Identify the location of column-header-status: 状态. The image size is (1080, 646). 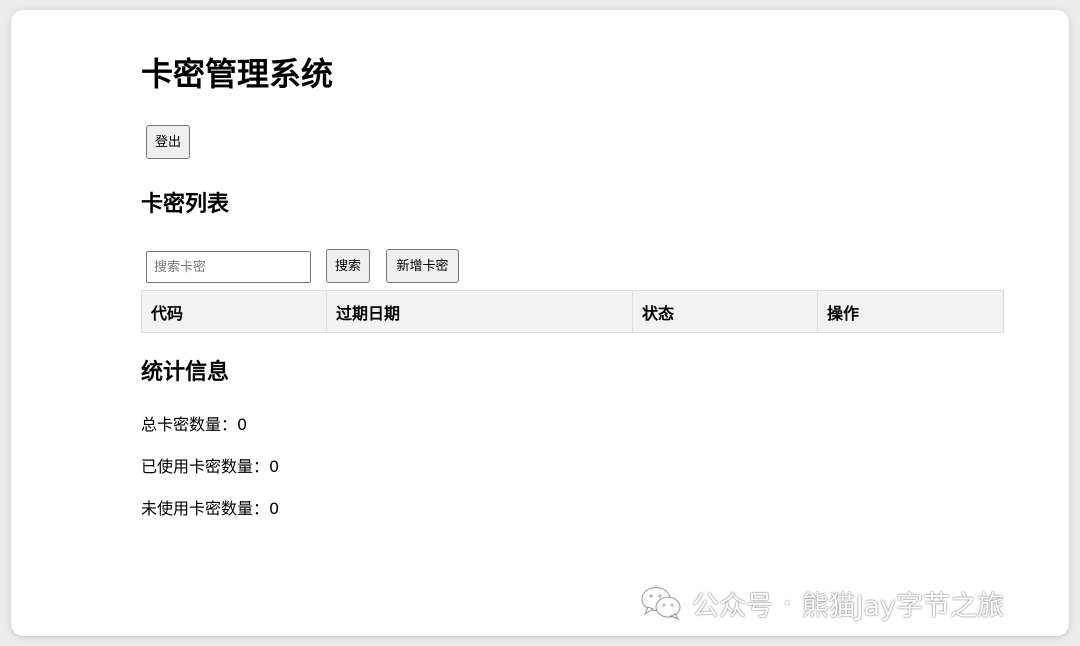
(725, 311).